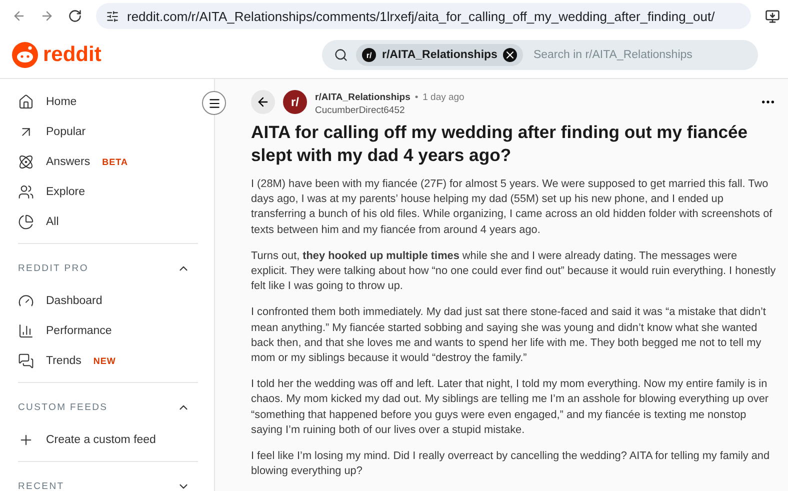  I want to click on sidebar-item: All, so click(108, 222).